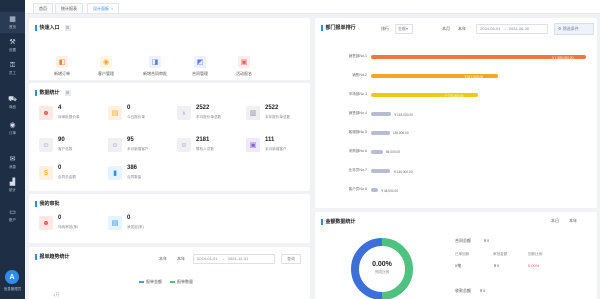  Describe the element at coordinates (154, 282) in the screenshot. I see `legend-item: 报单金额` at that location.